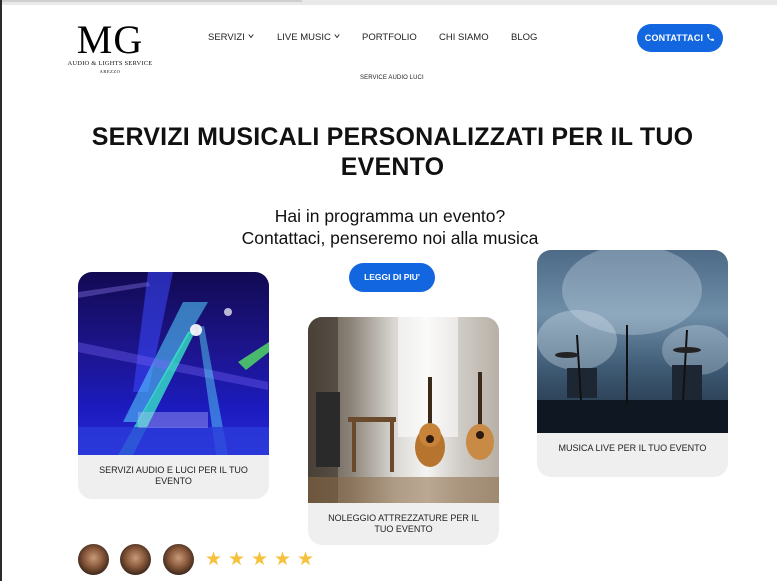 Image resolution: width=777 pixels, height=581 pixels. I want to click on nav-item-label: CHI SIAMO, so click(464, 37).